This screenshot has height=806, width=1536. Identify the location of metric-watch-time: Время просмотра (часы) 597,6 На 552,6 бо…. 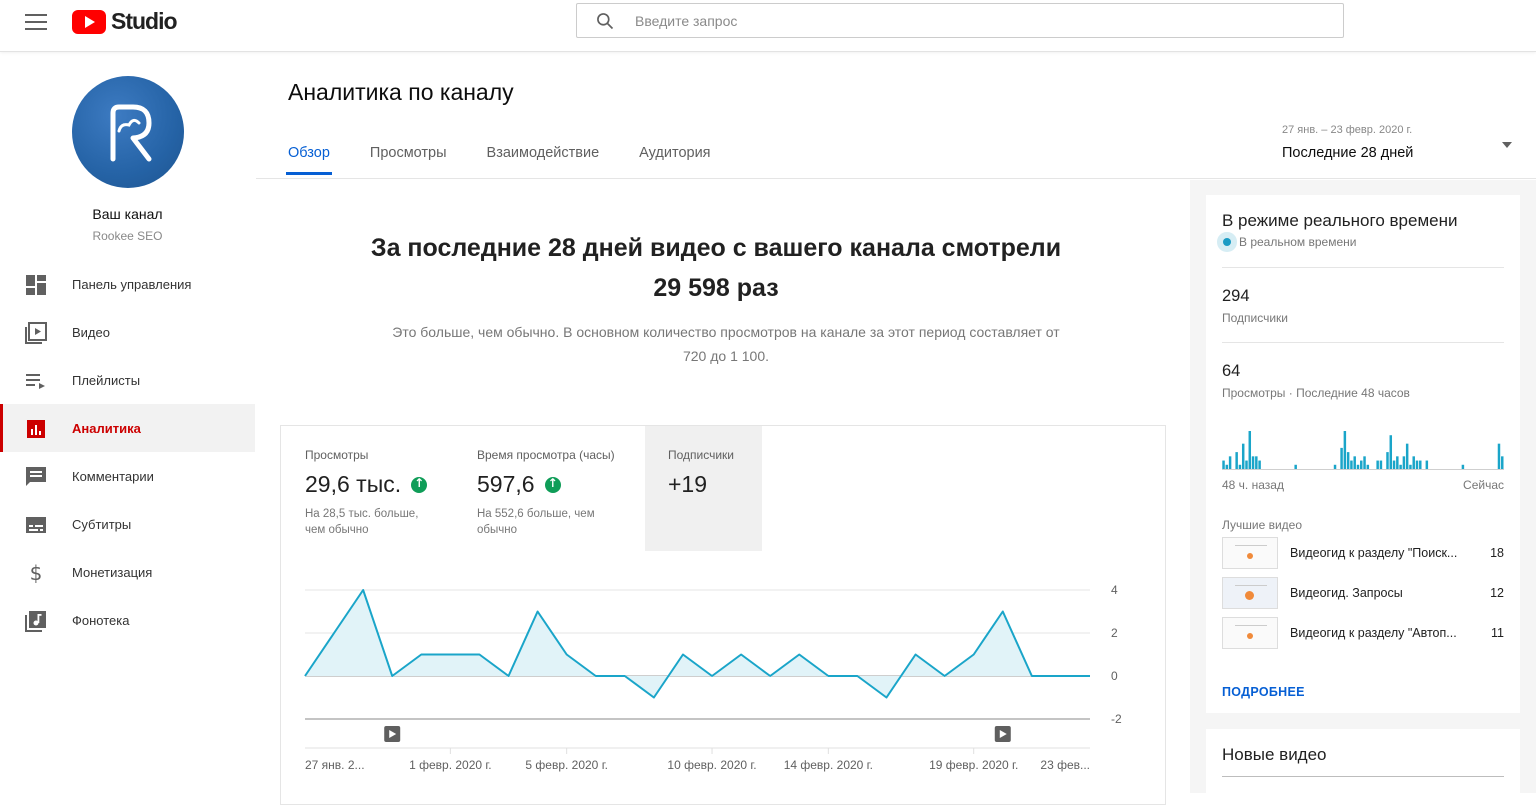
(557, 488).